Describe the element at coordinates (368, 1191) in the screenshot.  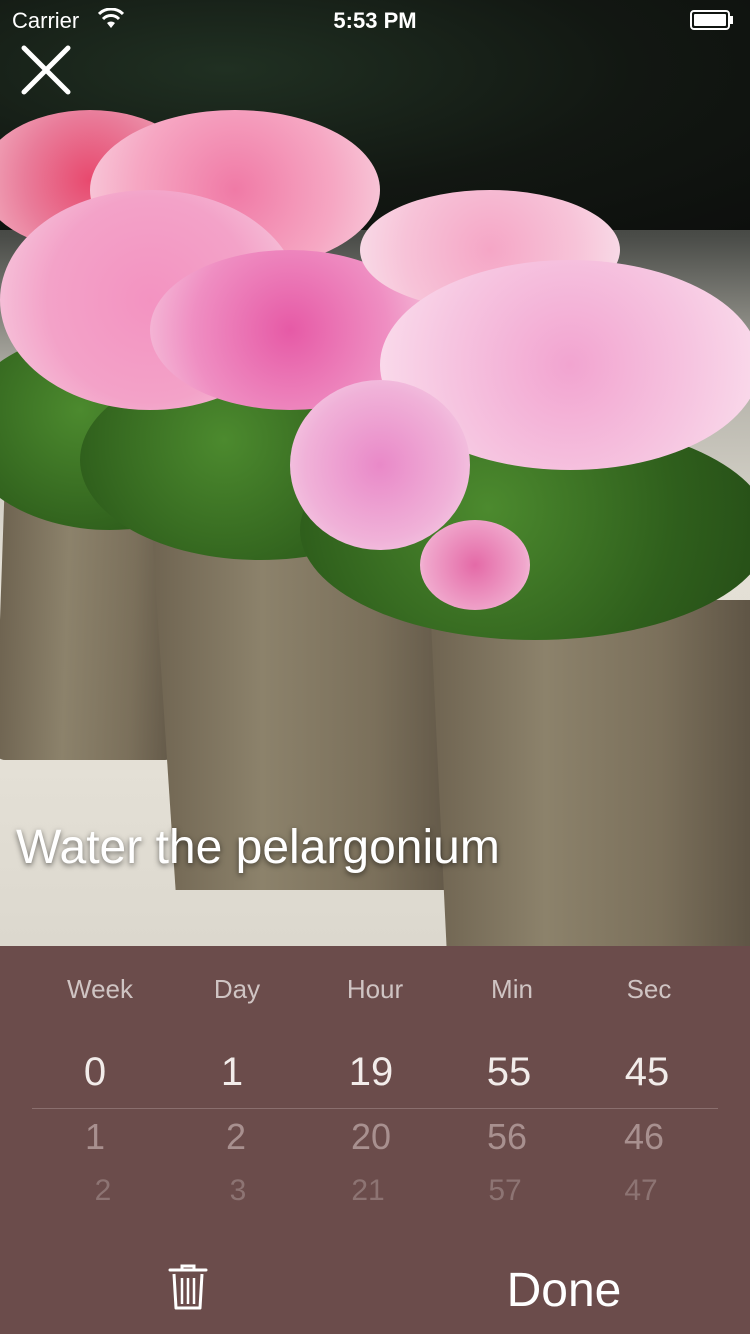
I see `picker-option: 21` at that location.